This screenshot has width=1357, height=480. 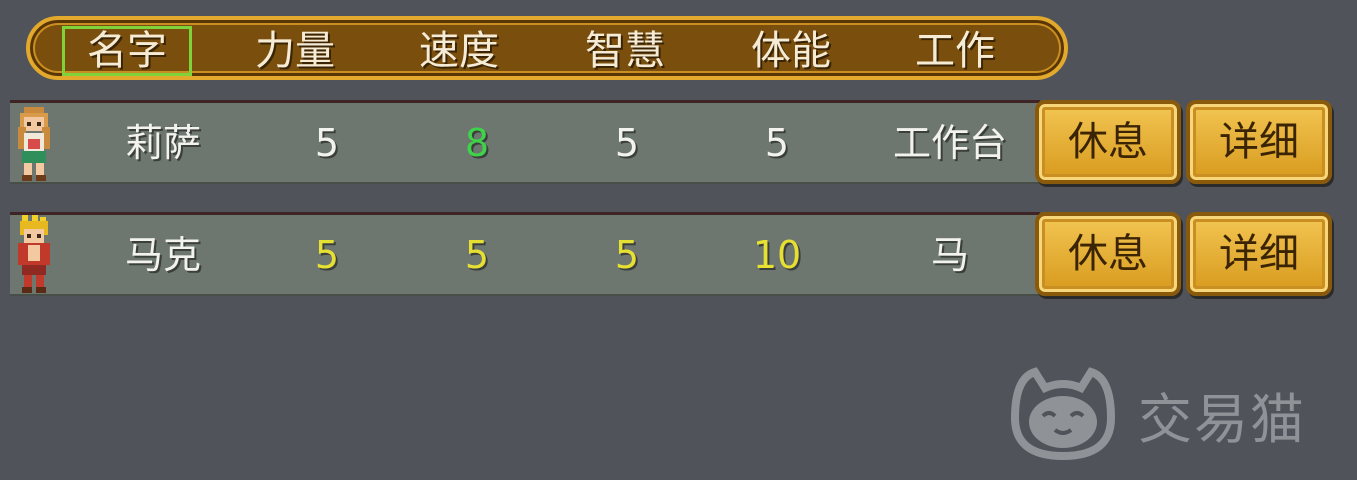 What do you see at coordinates (525, 142) in the screenshot?
I see `character-row: 莉萨 5 8 5 5 工作台` at bounding box center [525, 142].